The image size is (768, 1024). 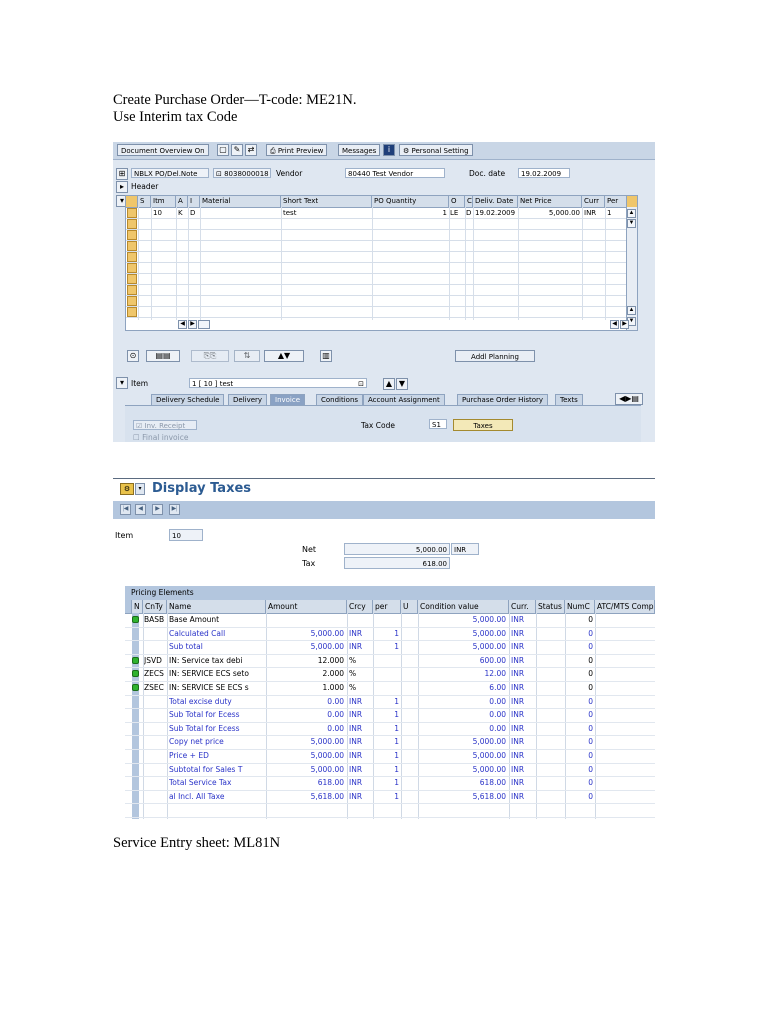 I want to click on cell-po-quantity: 1, so click(x=410, y=213).